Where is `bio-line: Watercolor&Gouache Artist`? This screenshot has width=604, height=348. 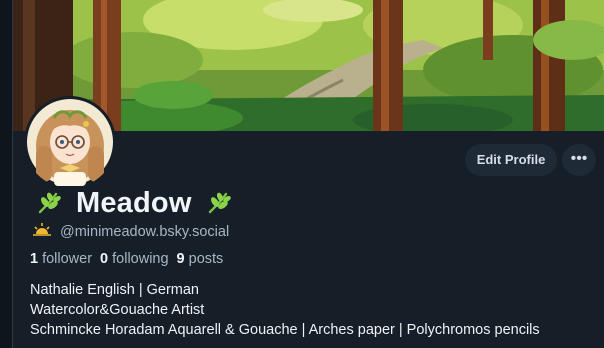 bio-line: Watercolor&Gouache Artist is located at coordinates (117, 310).